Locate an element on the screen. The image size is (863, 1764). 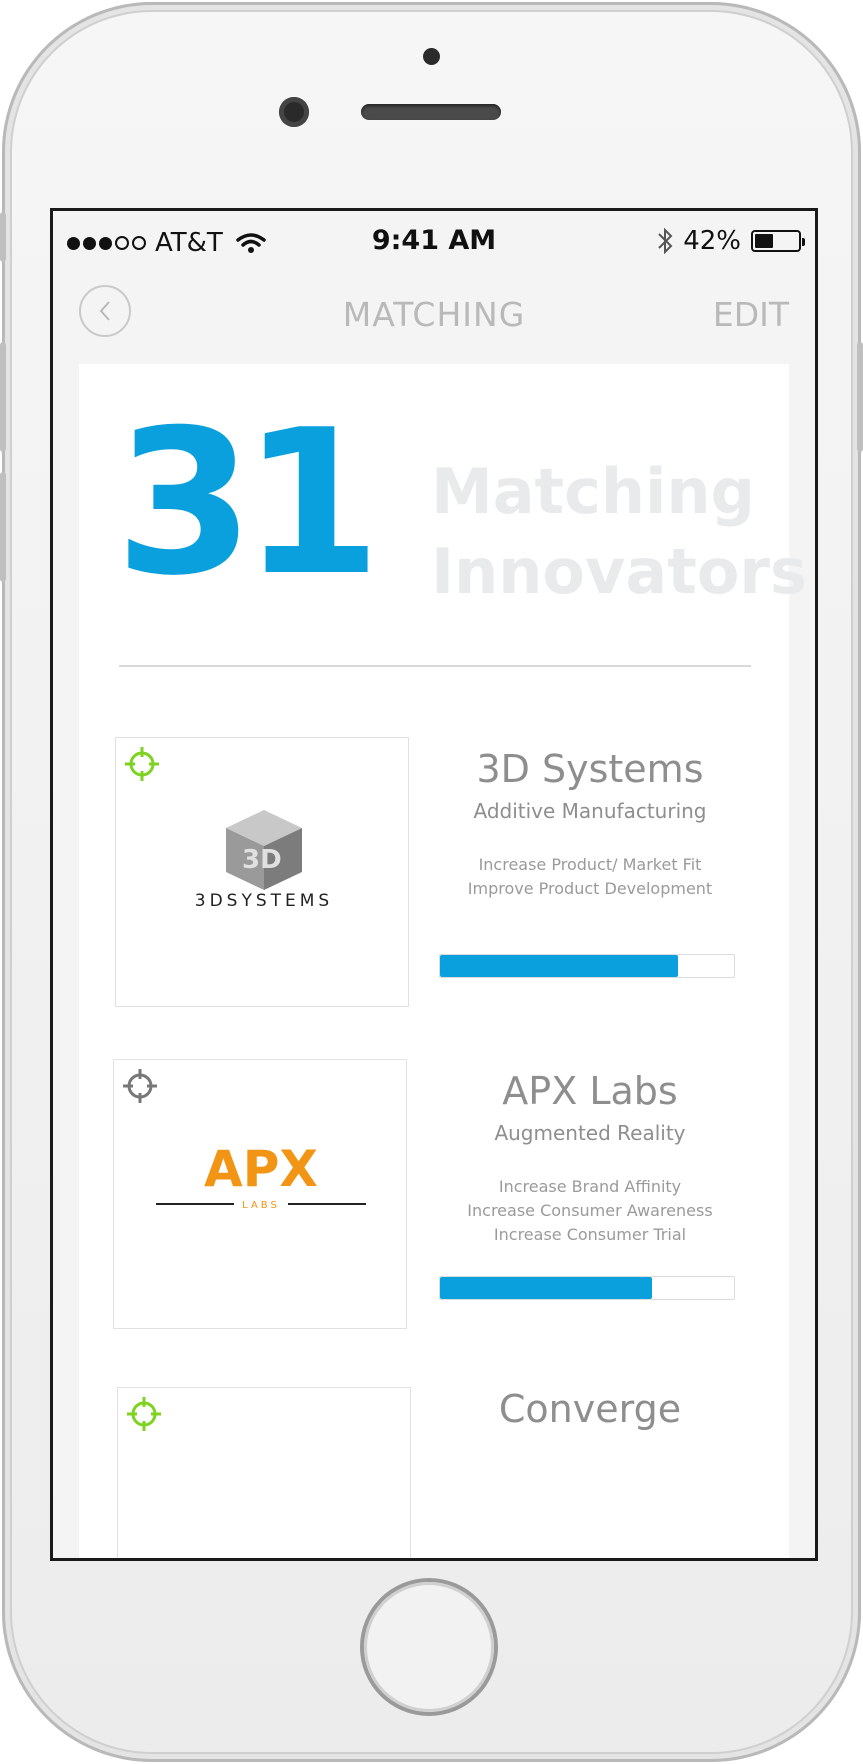
battery-percent: 42% is located at coordinates (712, 241).